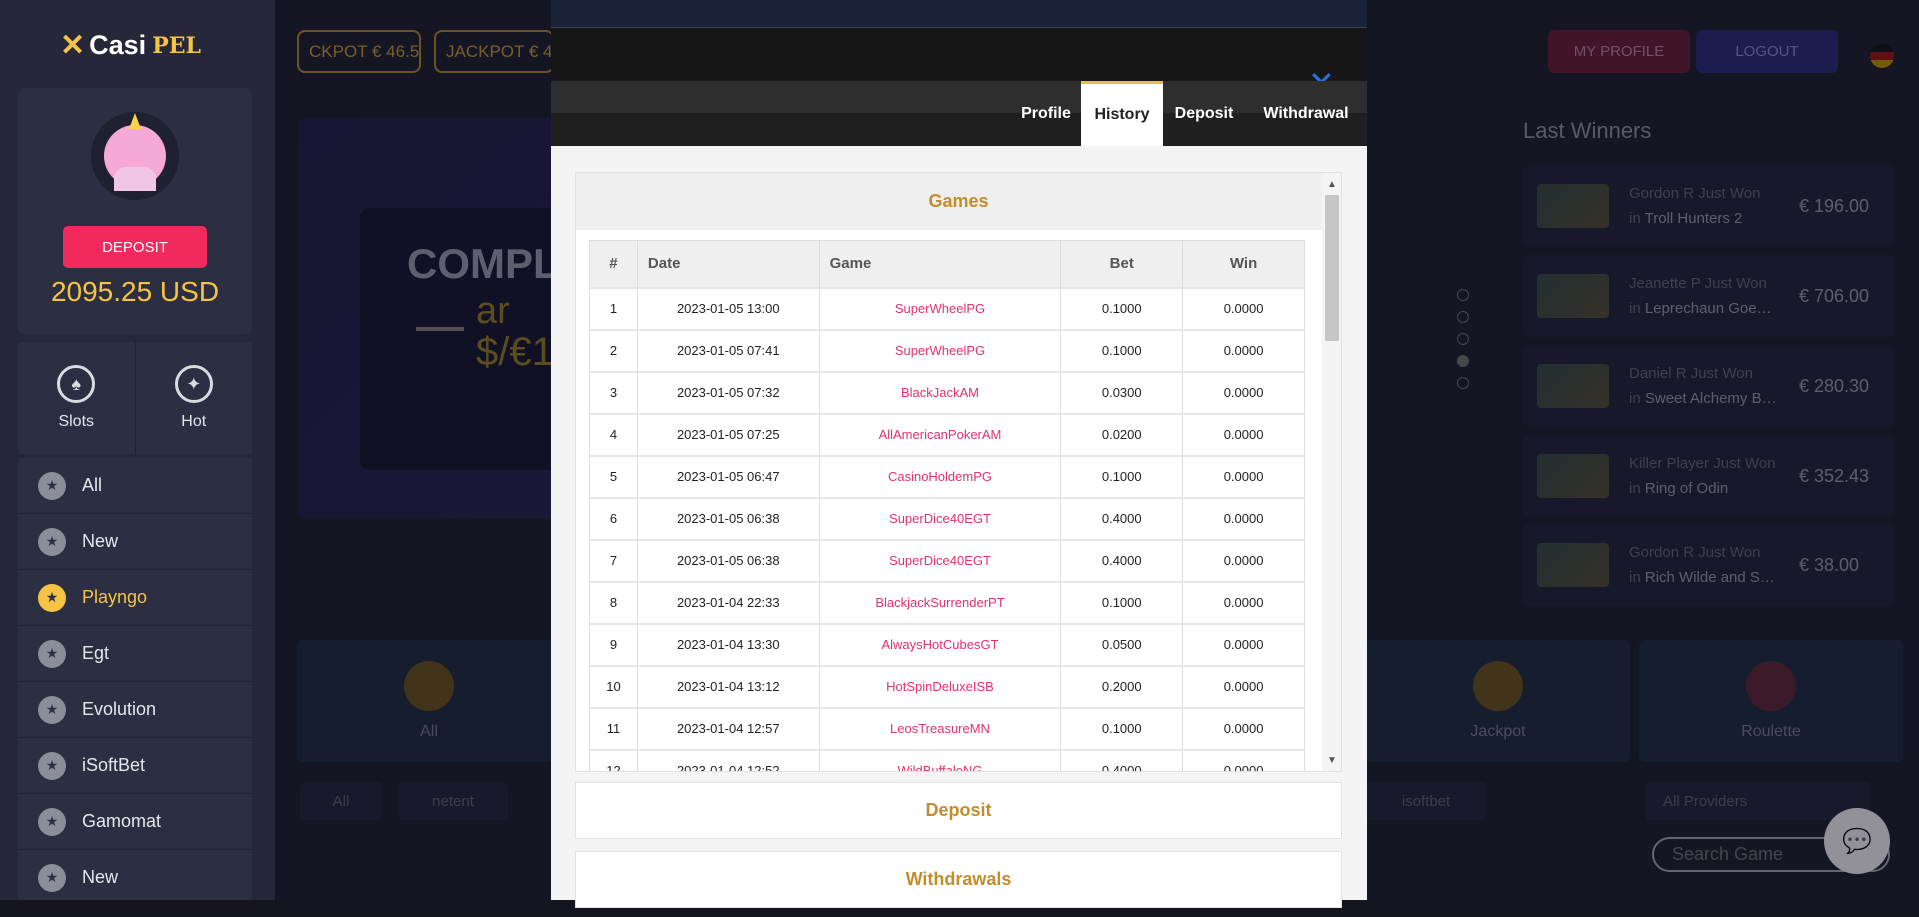  Describe the element at coordinates (1331, 472) in the screenshot. I see `panel-scrollbar: ▲ ▼` at that location.